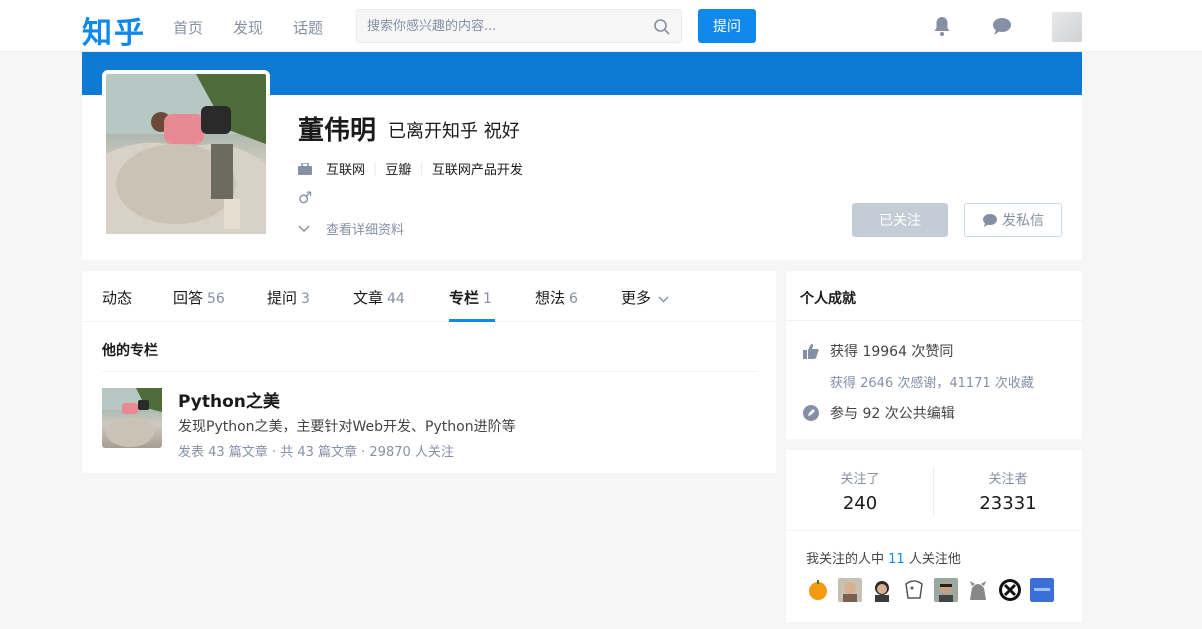 The image size is (1202, 629). Describe the element at coordinates (811, 351) in the screenshot. I see `thumbs-up-icon` at that location.